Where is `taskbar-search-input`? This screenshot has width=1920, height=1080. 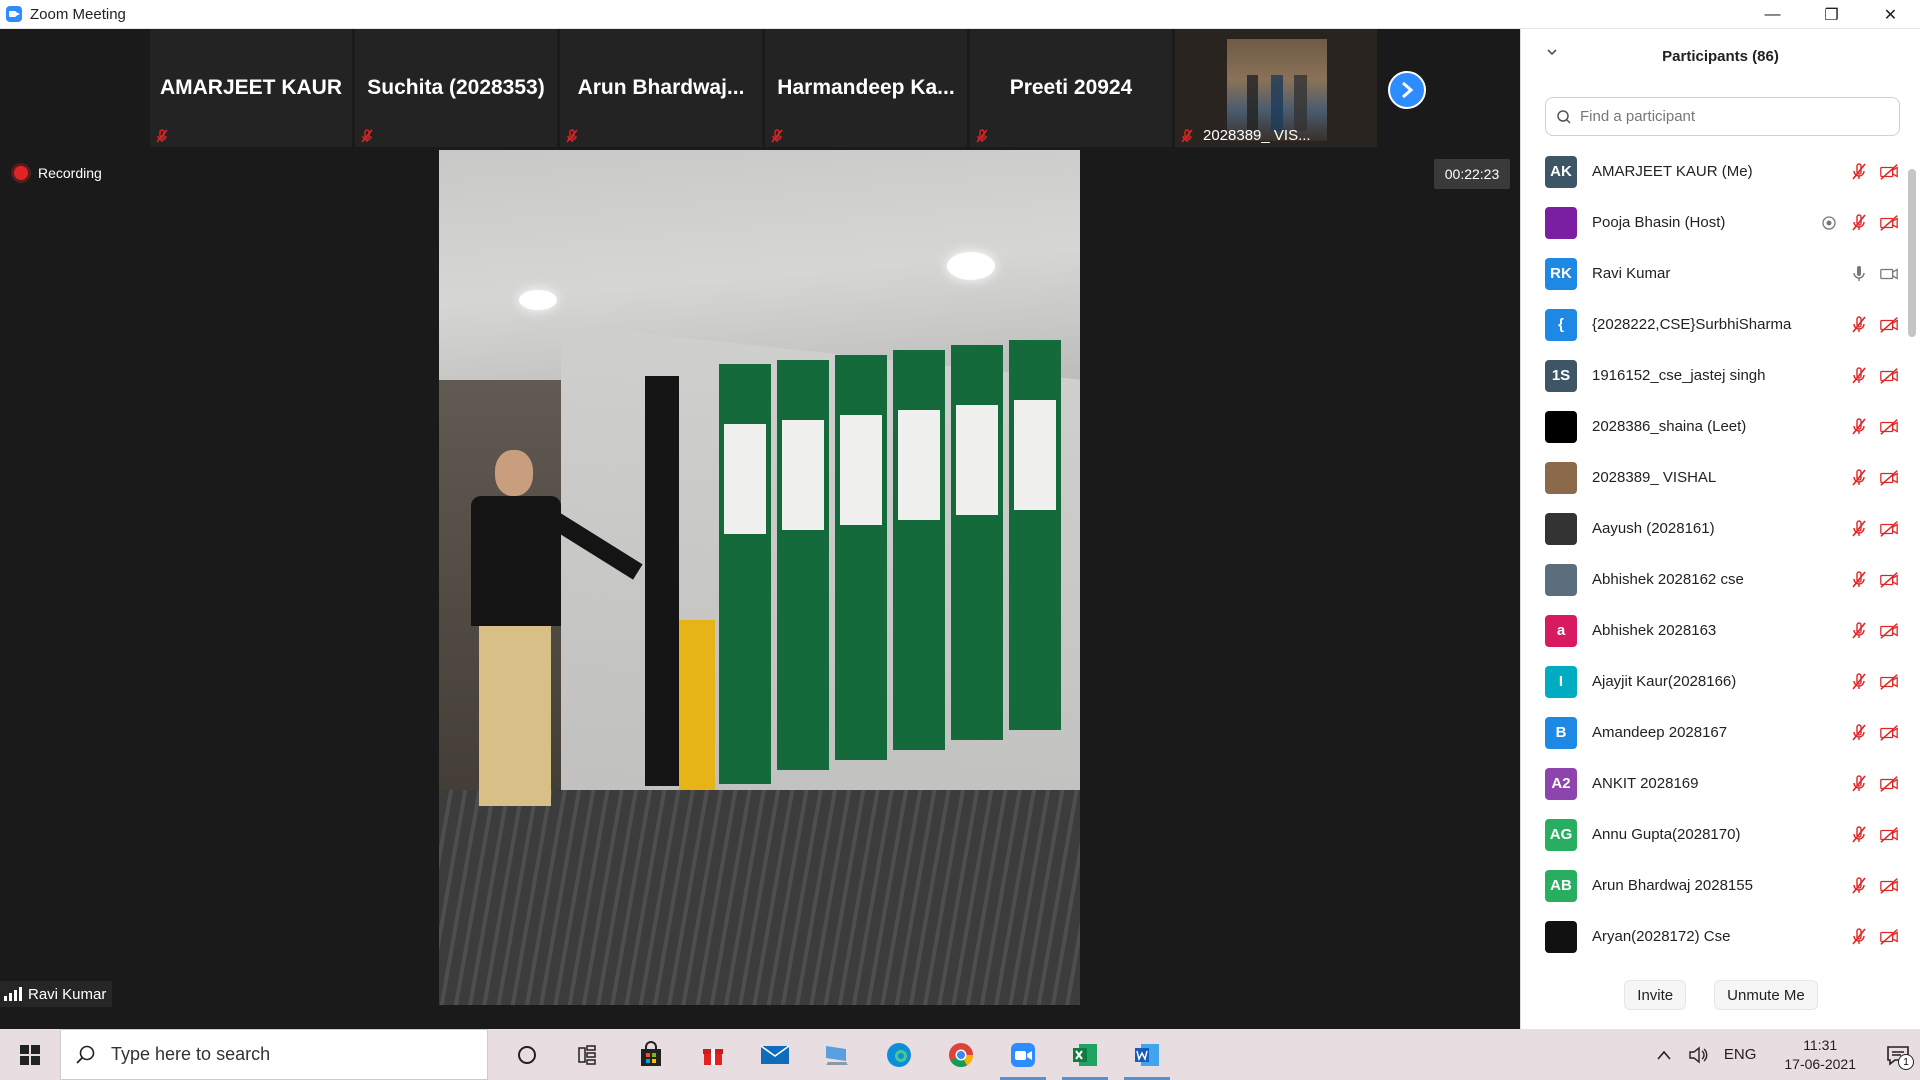 taskbar-search-input is located at coordinates (271, 1054).